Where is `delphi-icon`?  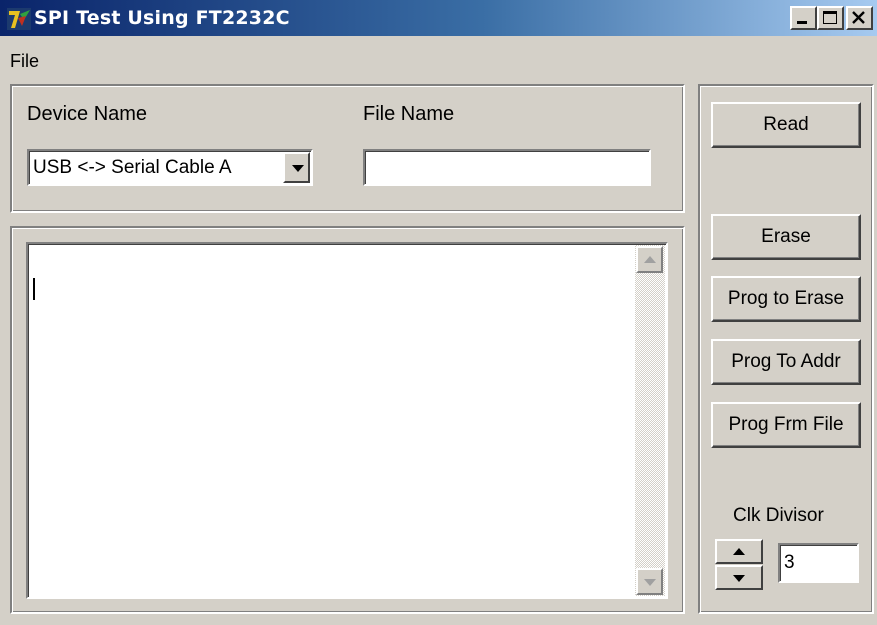 delphi-icon is located at coordinates (19, 19).